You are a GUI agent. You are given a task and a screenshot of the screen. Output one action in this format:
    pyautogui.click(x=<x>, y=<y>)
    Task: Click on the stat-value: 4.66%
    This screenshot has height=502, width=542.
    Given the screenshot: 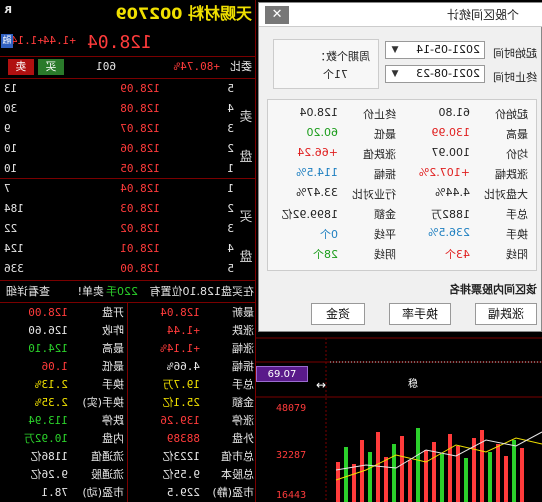 What is the action you would take?
    pyautogui.click(x=183, y=366)
    